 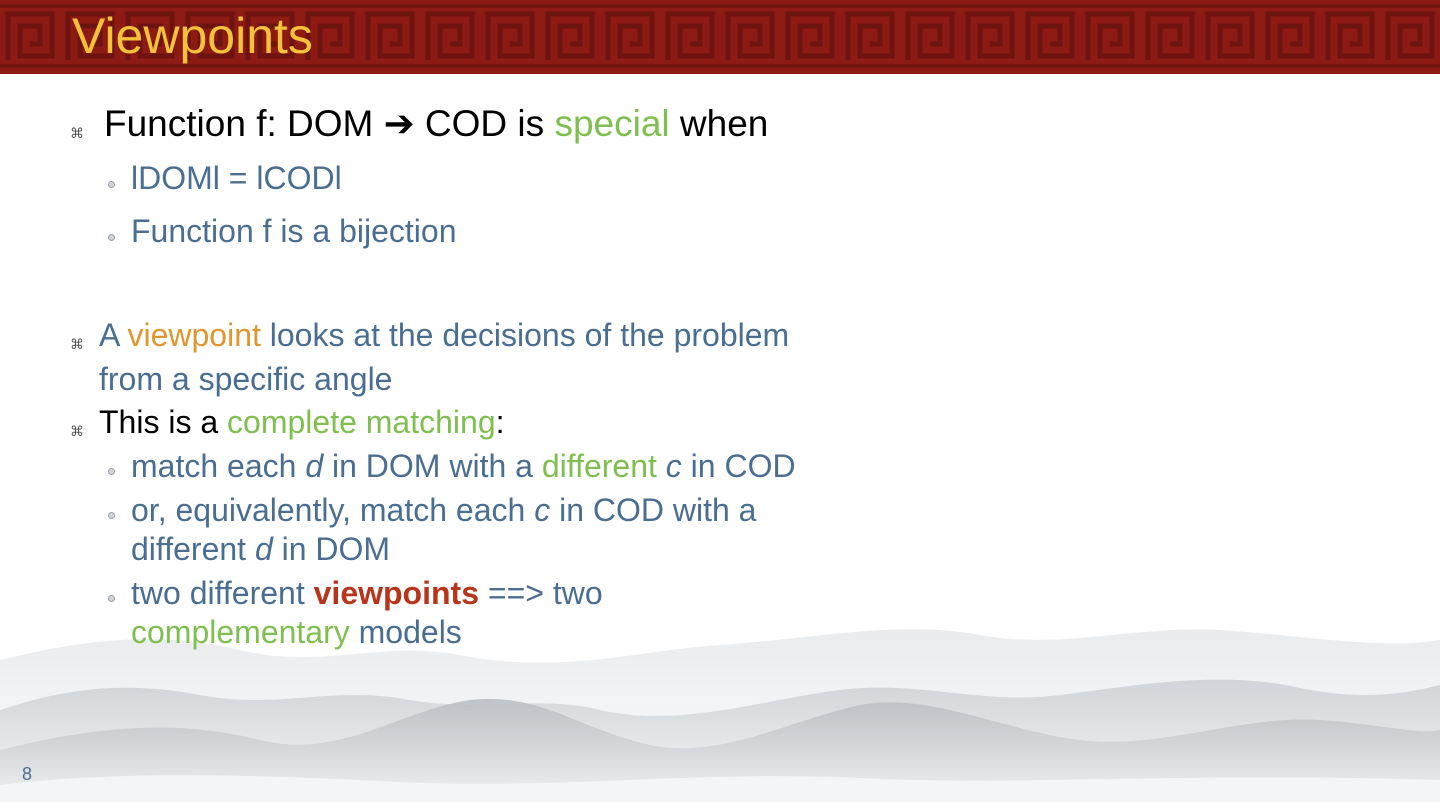 I want to click on sub-bullet-two-viewpoints: two different viewpoints ==> two, so click(x=367, y=593).